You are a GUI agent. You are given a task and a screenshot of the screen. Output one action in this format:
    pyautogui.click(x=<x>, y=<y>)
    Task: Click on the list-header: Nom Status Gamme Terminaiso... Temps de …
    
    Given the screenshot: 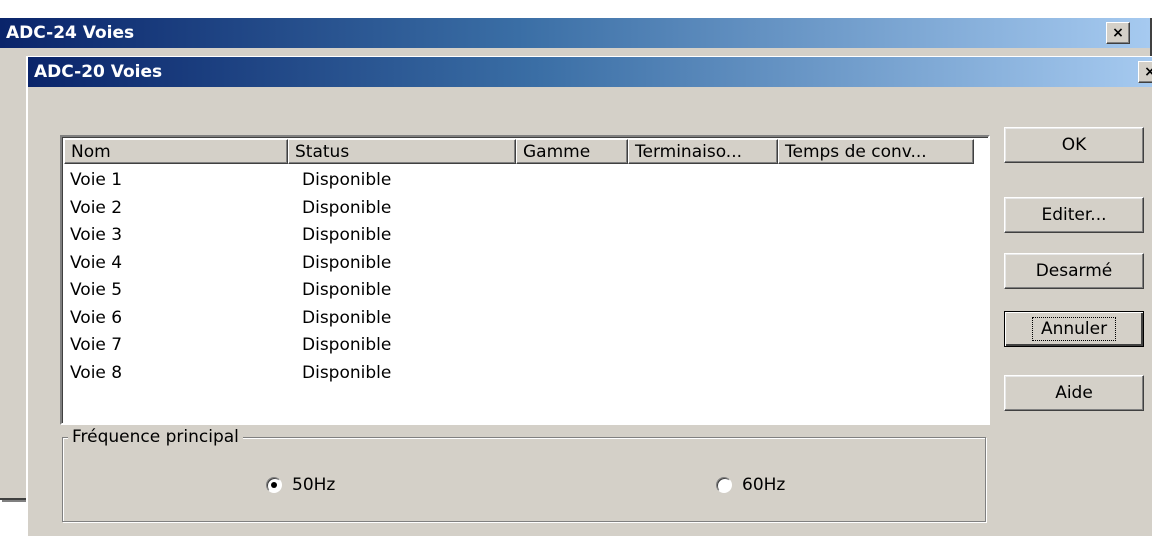 What is the action you would take?
    pyautogui.click(x=525, y=152)
    